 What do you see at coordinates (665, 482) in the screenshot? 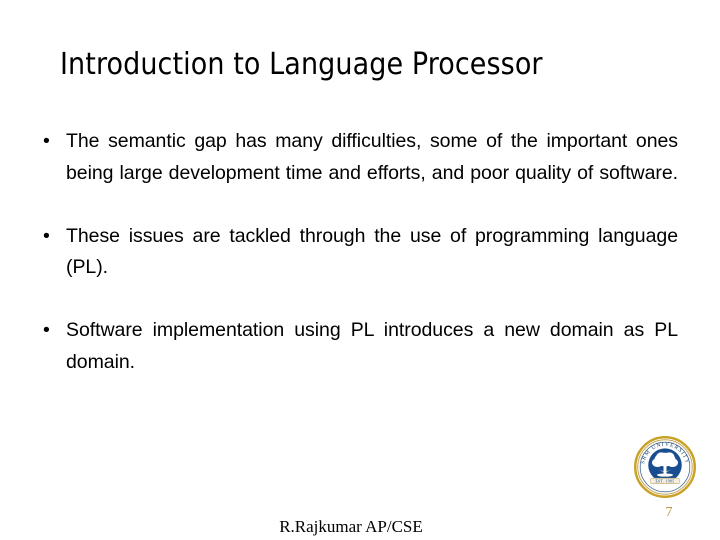
I see `svg-text: EST. 1985` at bounding box center [665, 482].